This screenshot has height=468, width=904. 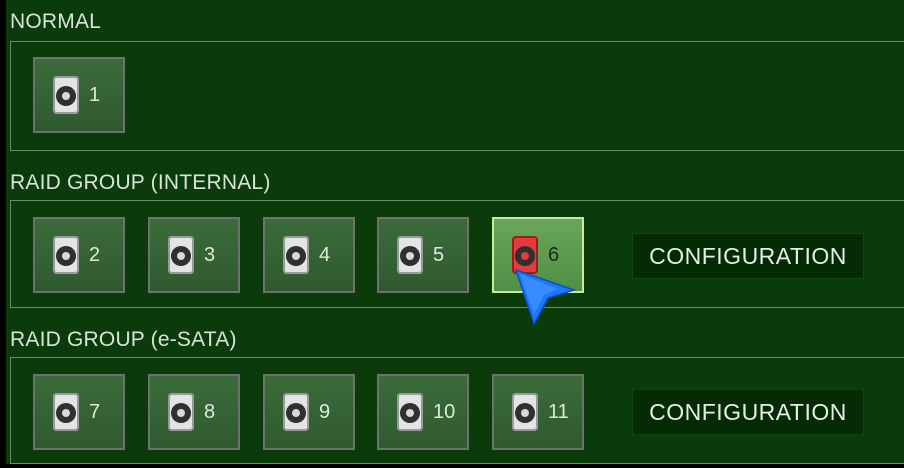 What do you see at coordinates (210, 254) in the screenshot?
I see `disk-number: 3` at bounding box center [210, 254].